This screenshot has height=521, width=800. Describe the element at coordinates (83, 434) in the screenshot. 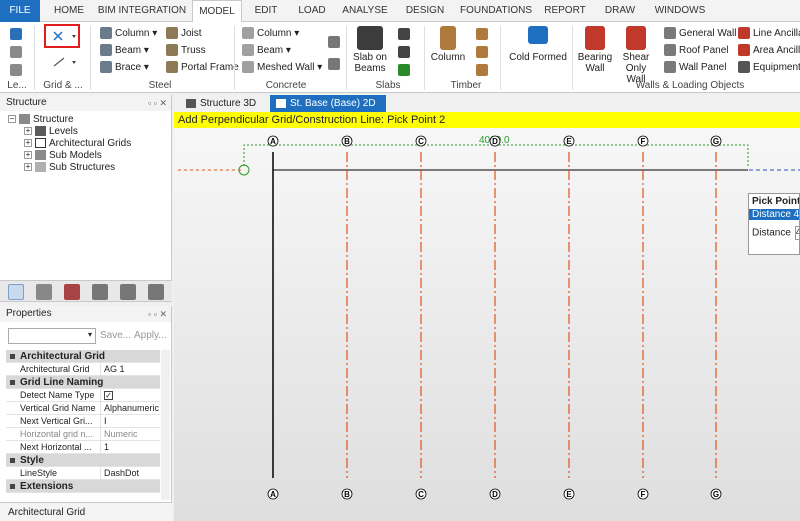

I see `prop-row: Horizontal grid n... Numeric` at that location.